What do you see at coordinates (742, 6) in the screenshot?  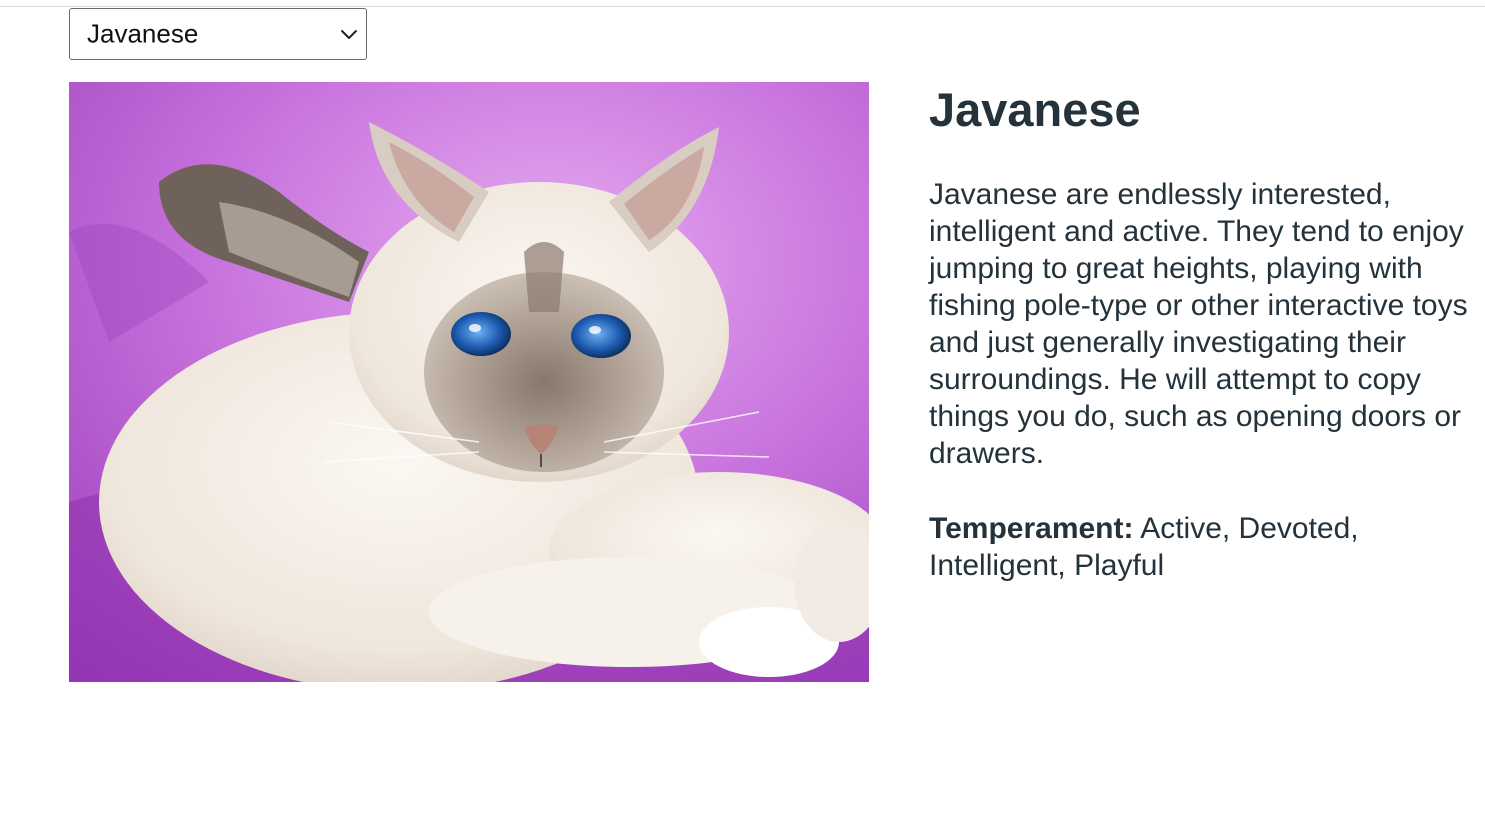 I see `top-divider` at bounding box center [742, 6].